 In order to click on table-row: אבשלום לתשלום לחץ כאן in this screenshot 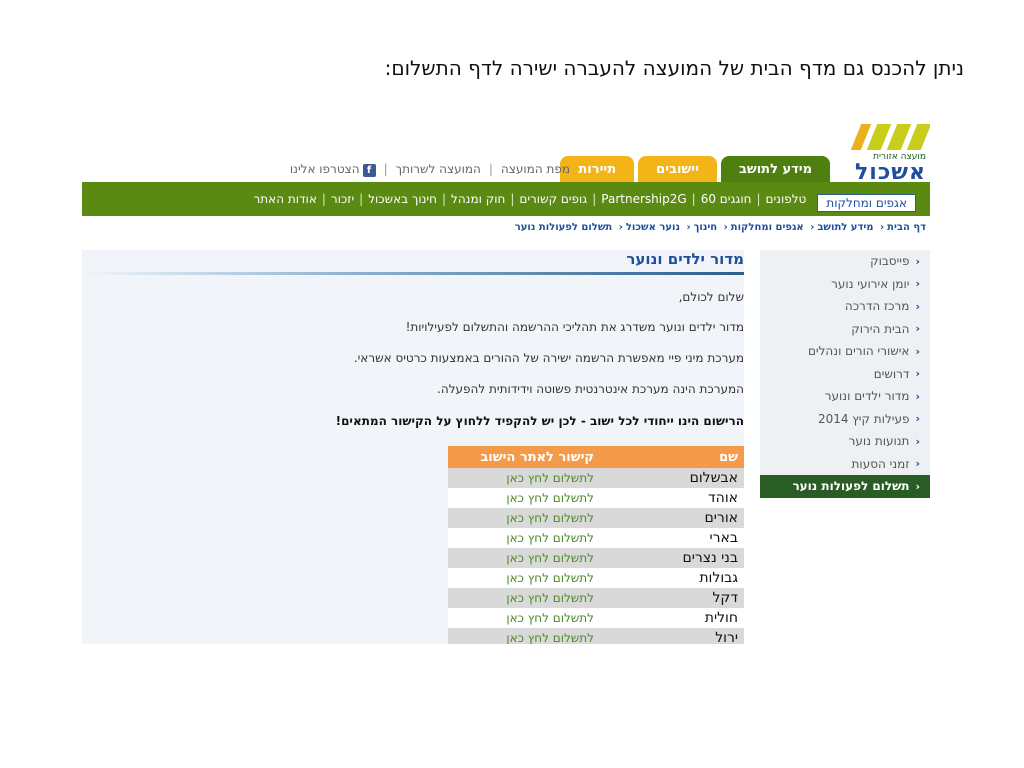, I will do `click(596, 478)`.